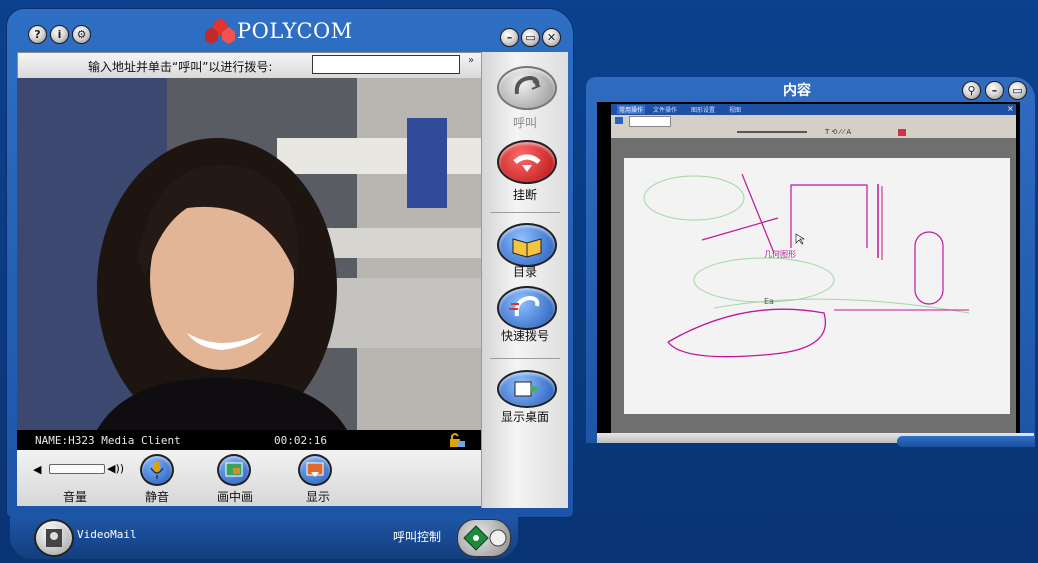  I want to click on videomail-button, so click(54, 538).